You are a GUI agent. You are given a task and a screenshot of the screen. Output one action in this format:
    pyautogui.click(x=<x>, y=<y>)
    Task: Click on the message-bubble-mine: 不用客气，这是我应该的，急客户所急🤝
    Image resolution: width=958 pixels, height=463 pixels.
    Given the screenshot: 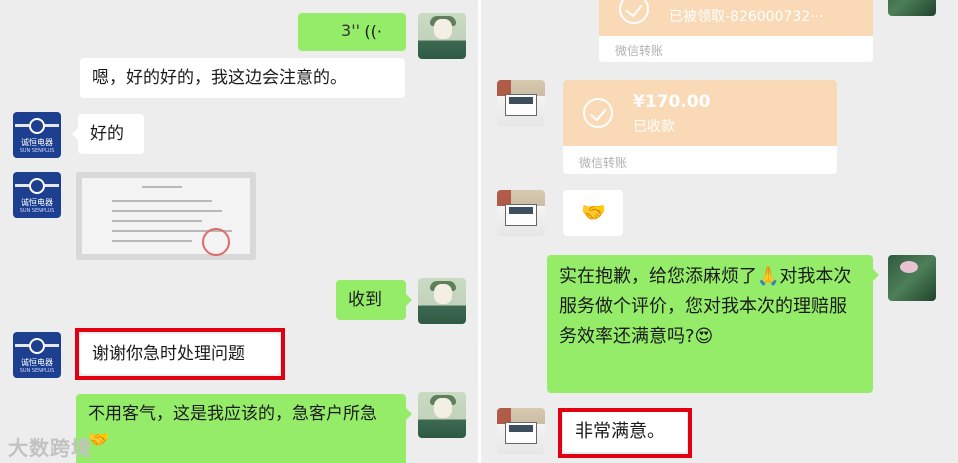 What is the action you would take?
    pyautogui.click(x=244, y=428)
    